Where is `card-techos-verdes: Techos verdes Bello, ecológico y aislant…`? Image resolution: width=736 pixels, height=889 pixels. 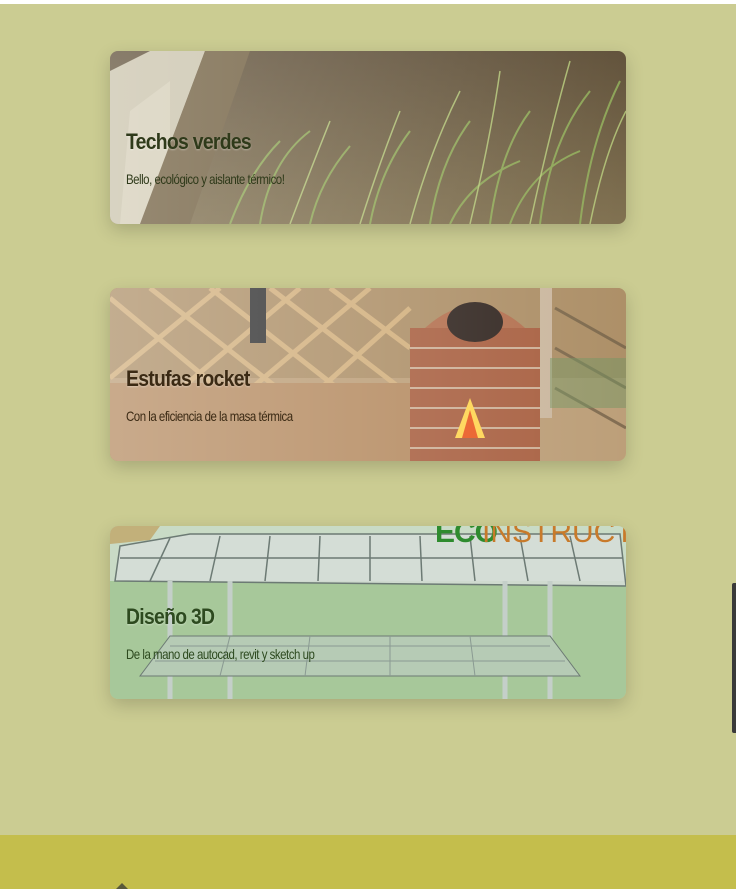 card-techos-verdes: Techos verdes Bello, ecológico y aislant… is located at coordinates (368, 137).